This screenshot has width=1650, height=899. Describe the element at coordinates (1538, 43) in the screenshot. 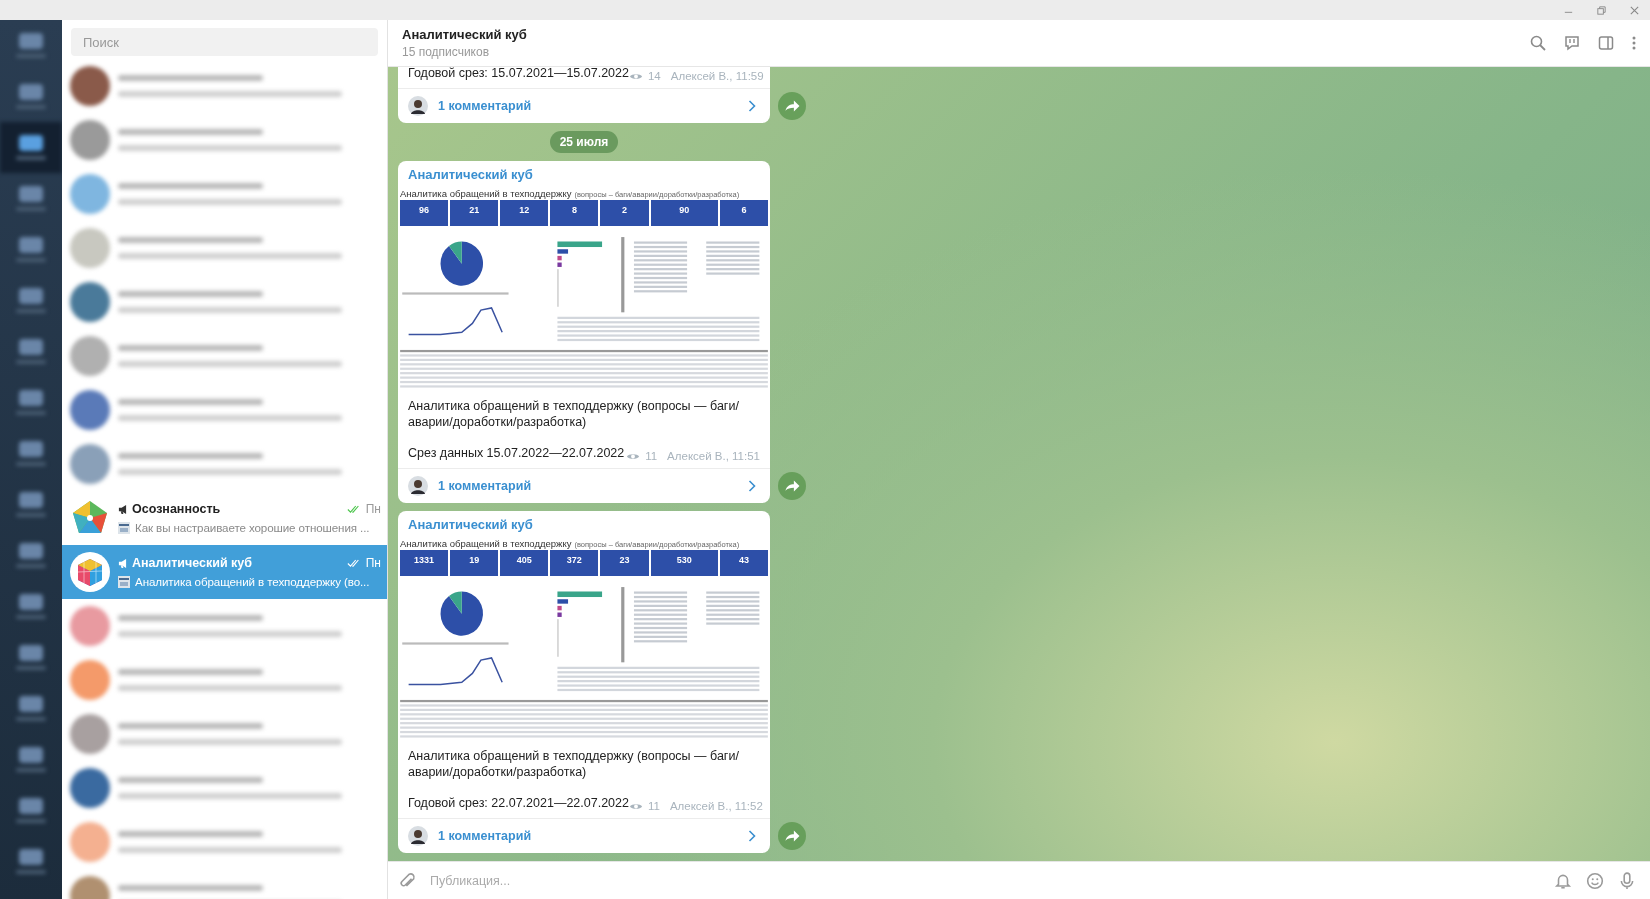

I see `search-icon` at that location.